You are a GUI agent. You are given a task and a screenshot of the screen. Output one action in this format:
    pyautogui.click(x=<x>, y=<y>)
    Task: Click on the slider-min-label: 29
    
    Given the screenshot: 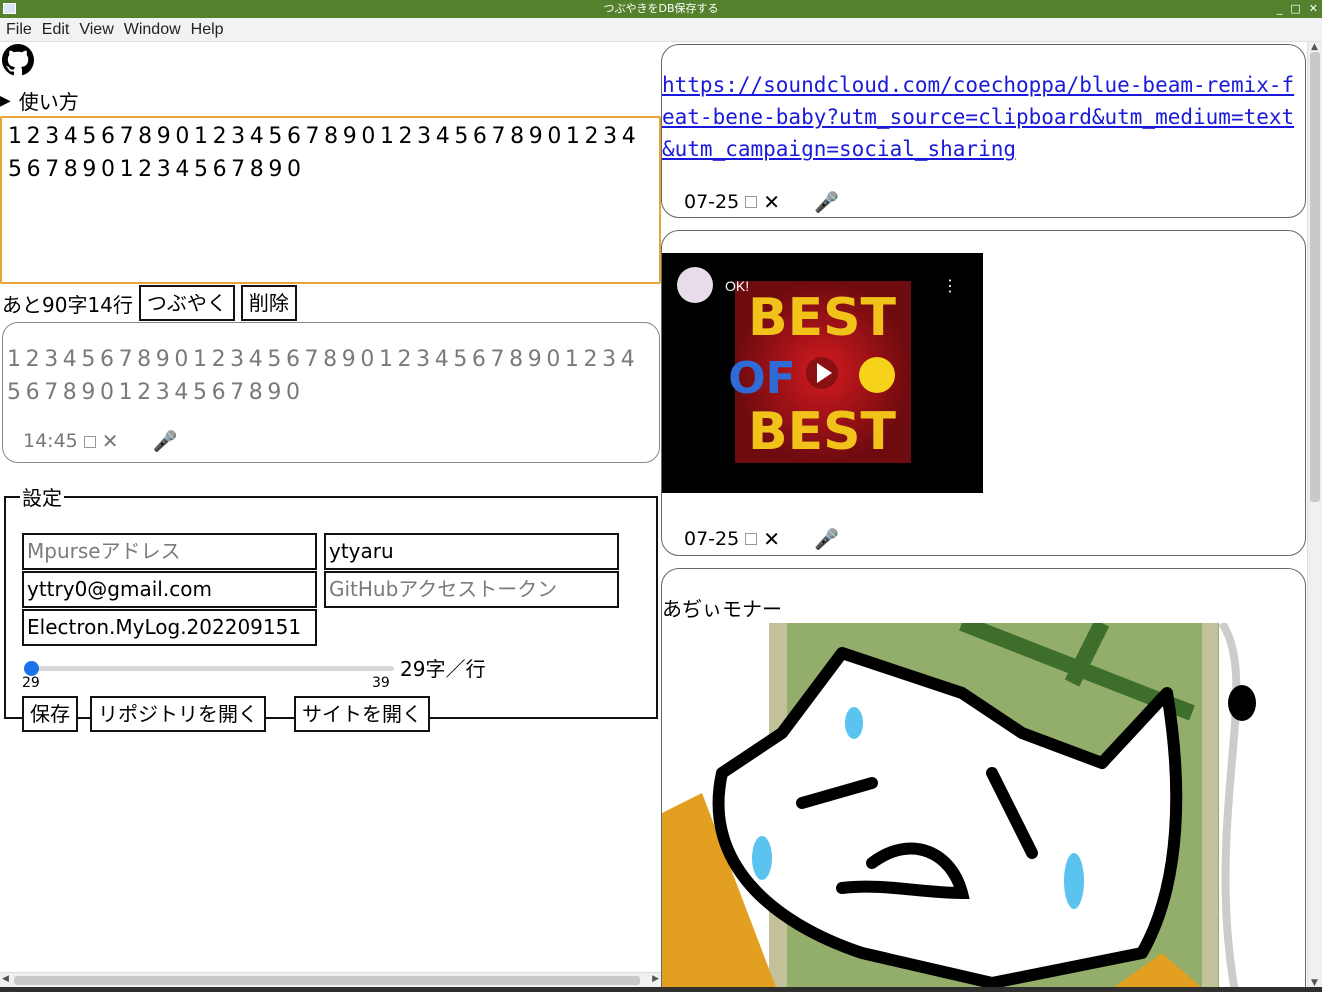 What is the action you would take?
    pyautogui.click(x=31, y=683)
    